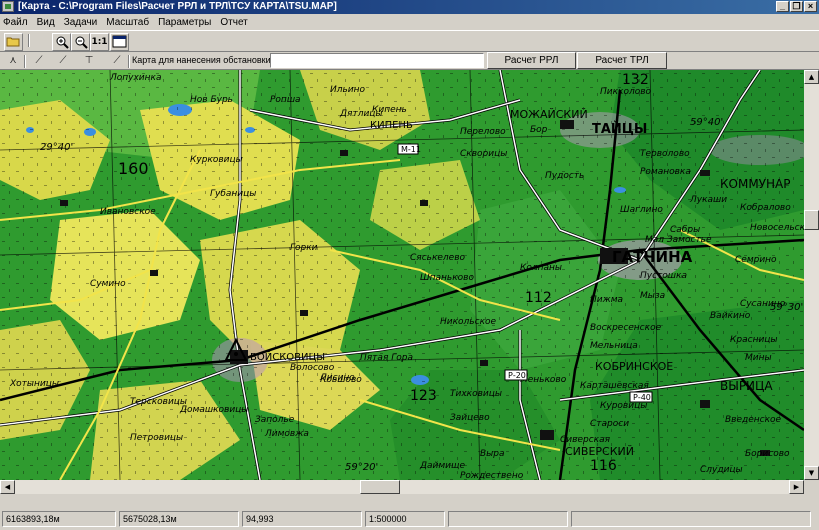 This screenshot has width=819, height=530. I want to click on menu-parameters: Параметры, so click(184, 22).